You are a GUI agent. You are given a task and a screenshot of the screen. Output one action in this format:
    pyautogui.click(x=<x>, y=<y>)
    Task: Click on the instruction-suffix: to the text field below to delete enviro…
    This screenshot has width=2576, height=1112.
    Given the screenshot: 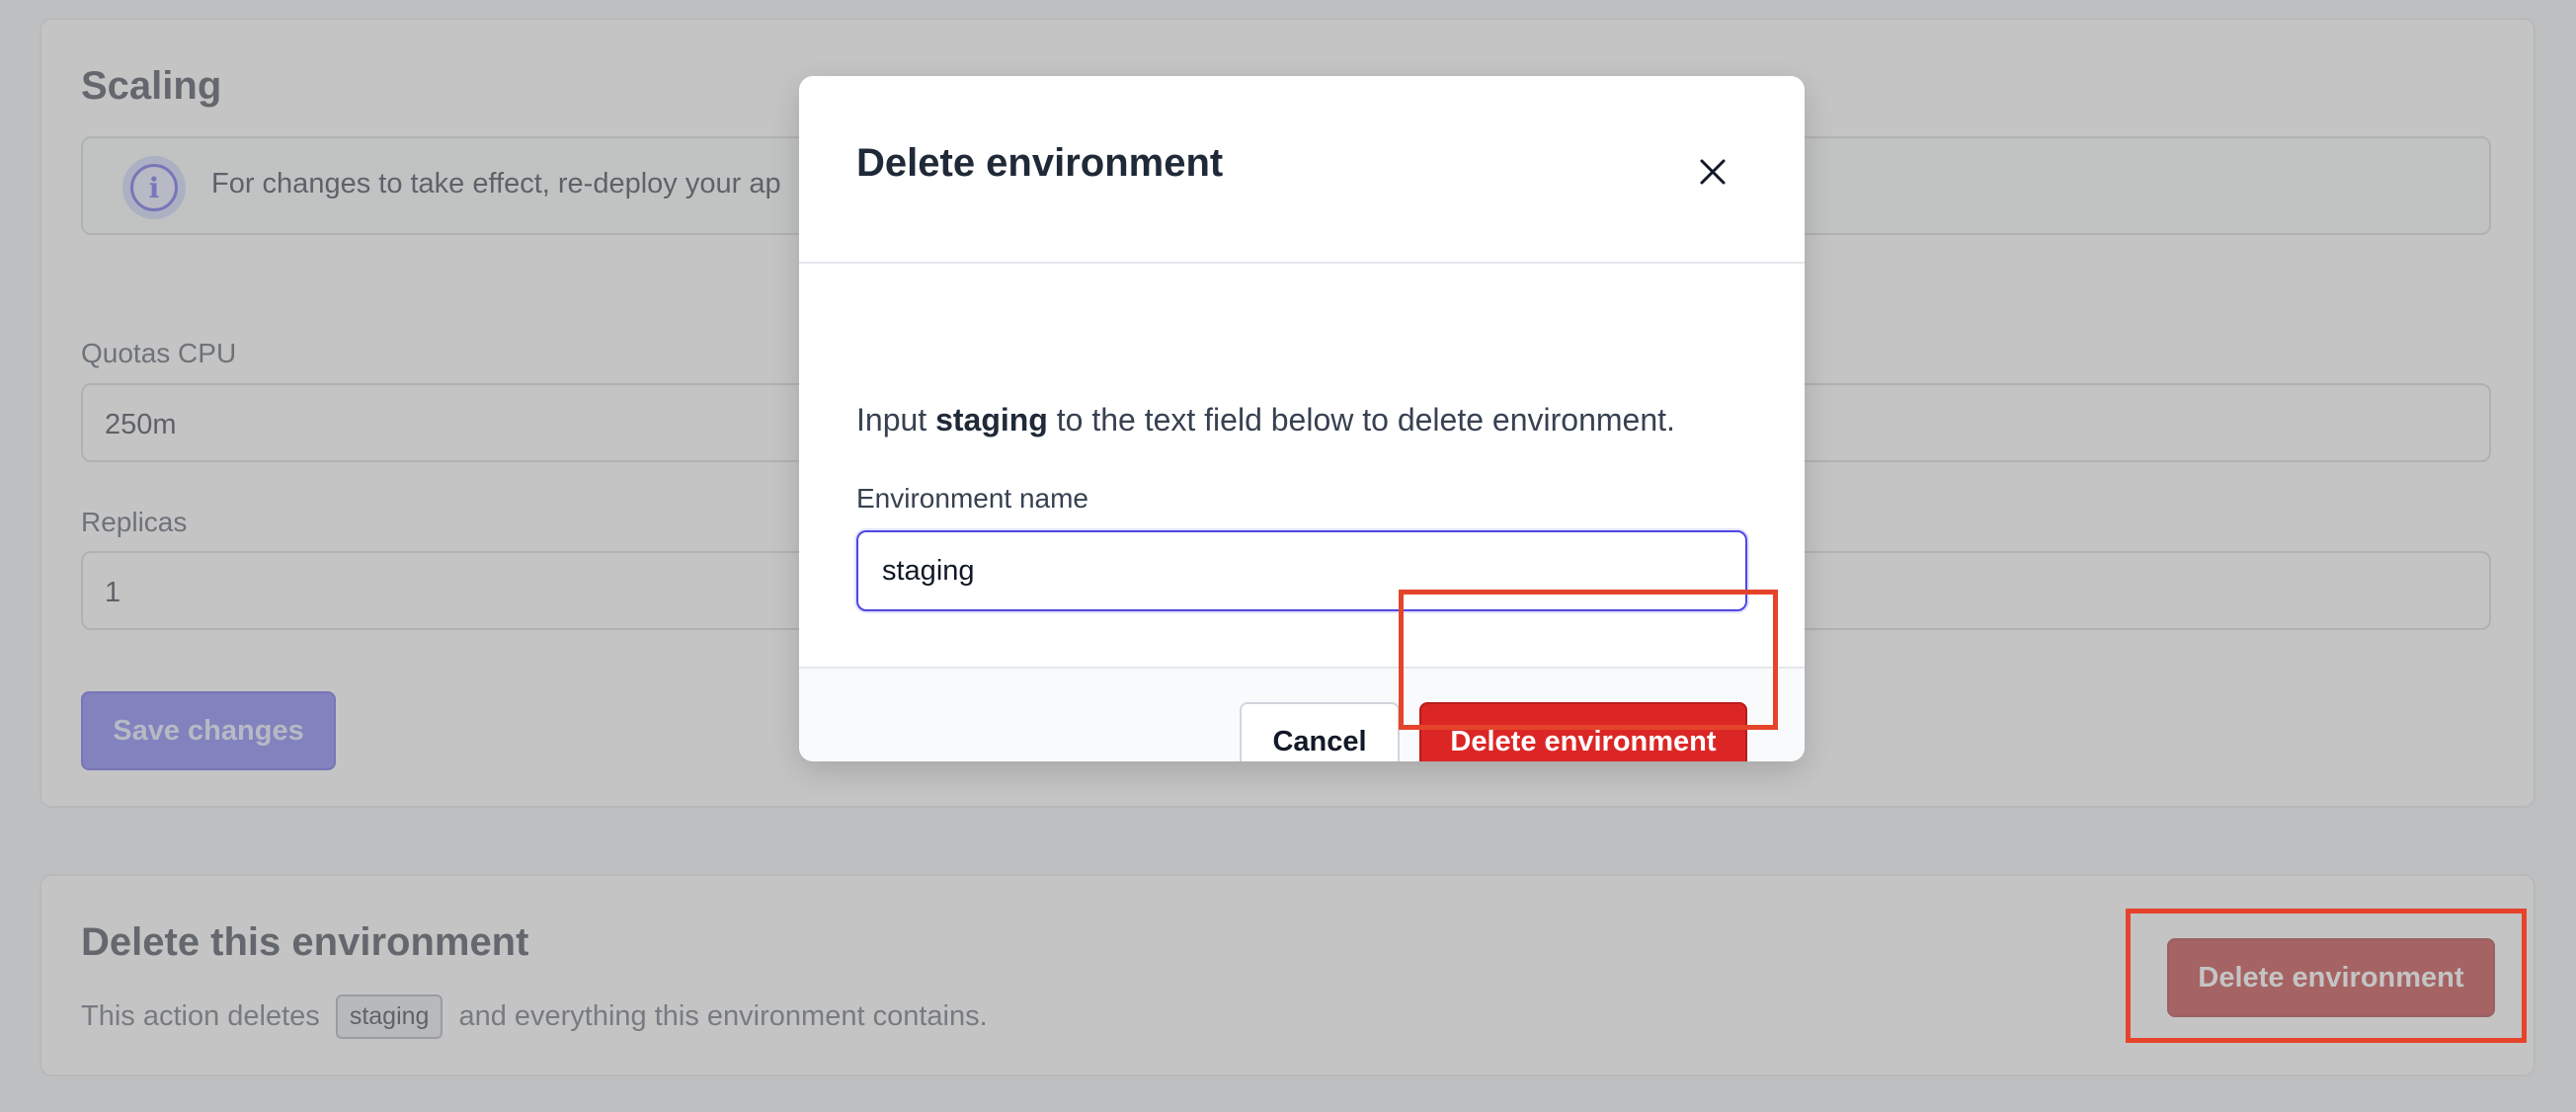 What is the action you would take?
    pyautogui.click(x=1365, y=419)
    